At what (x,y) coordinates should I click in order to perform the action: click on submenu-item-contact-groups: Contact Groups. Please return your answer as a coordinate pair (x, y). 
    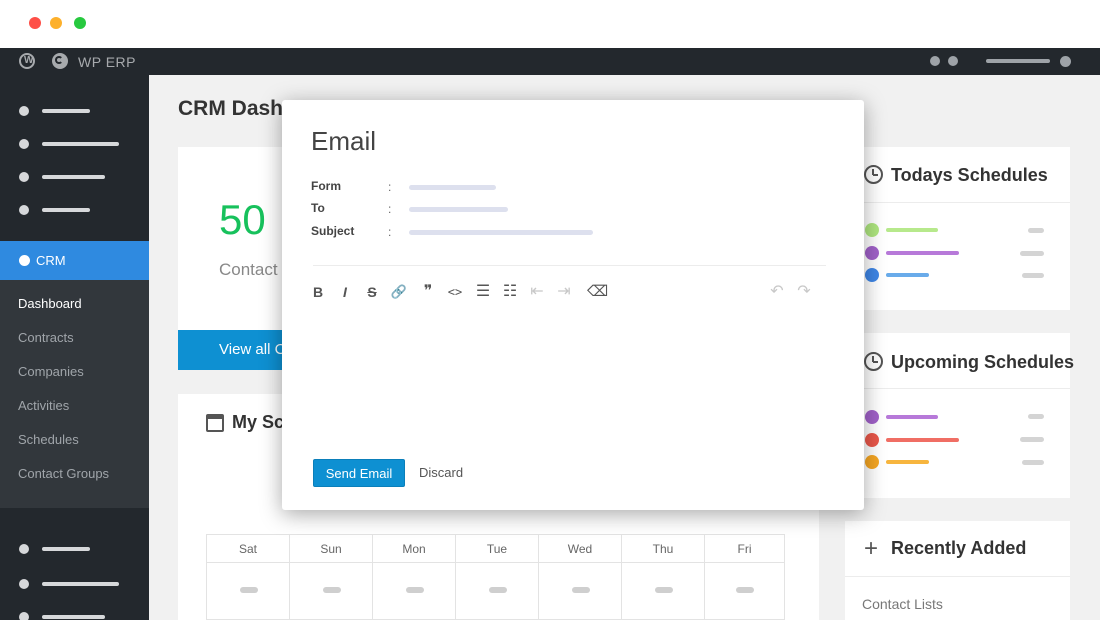
    Looking at the image, I should click on (63, 473).